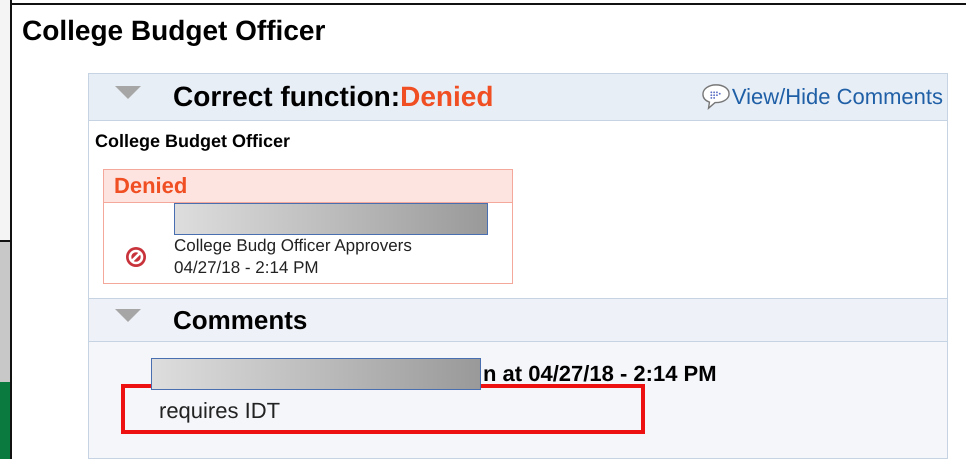 Image resolution: width=966 pixels, height=459 pixels. I want to click on stage-name: College Budget Officer, so click(193, 142).